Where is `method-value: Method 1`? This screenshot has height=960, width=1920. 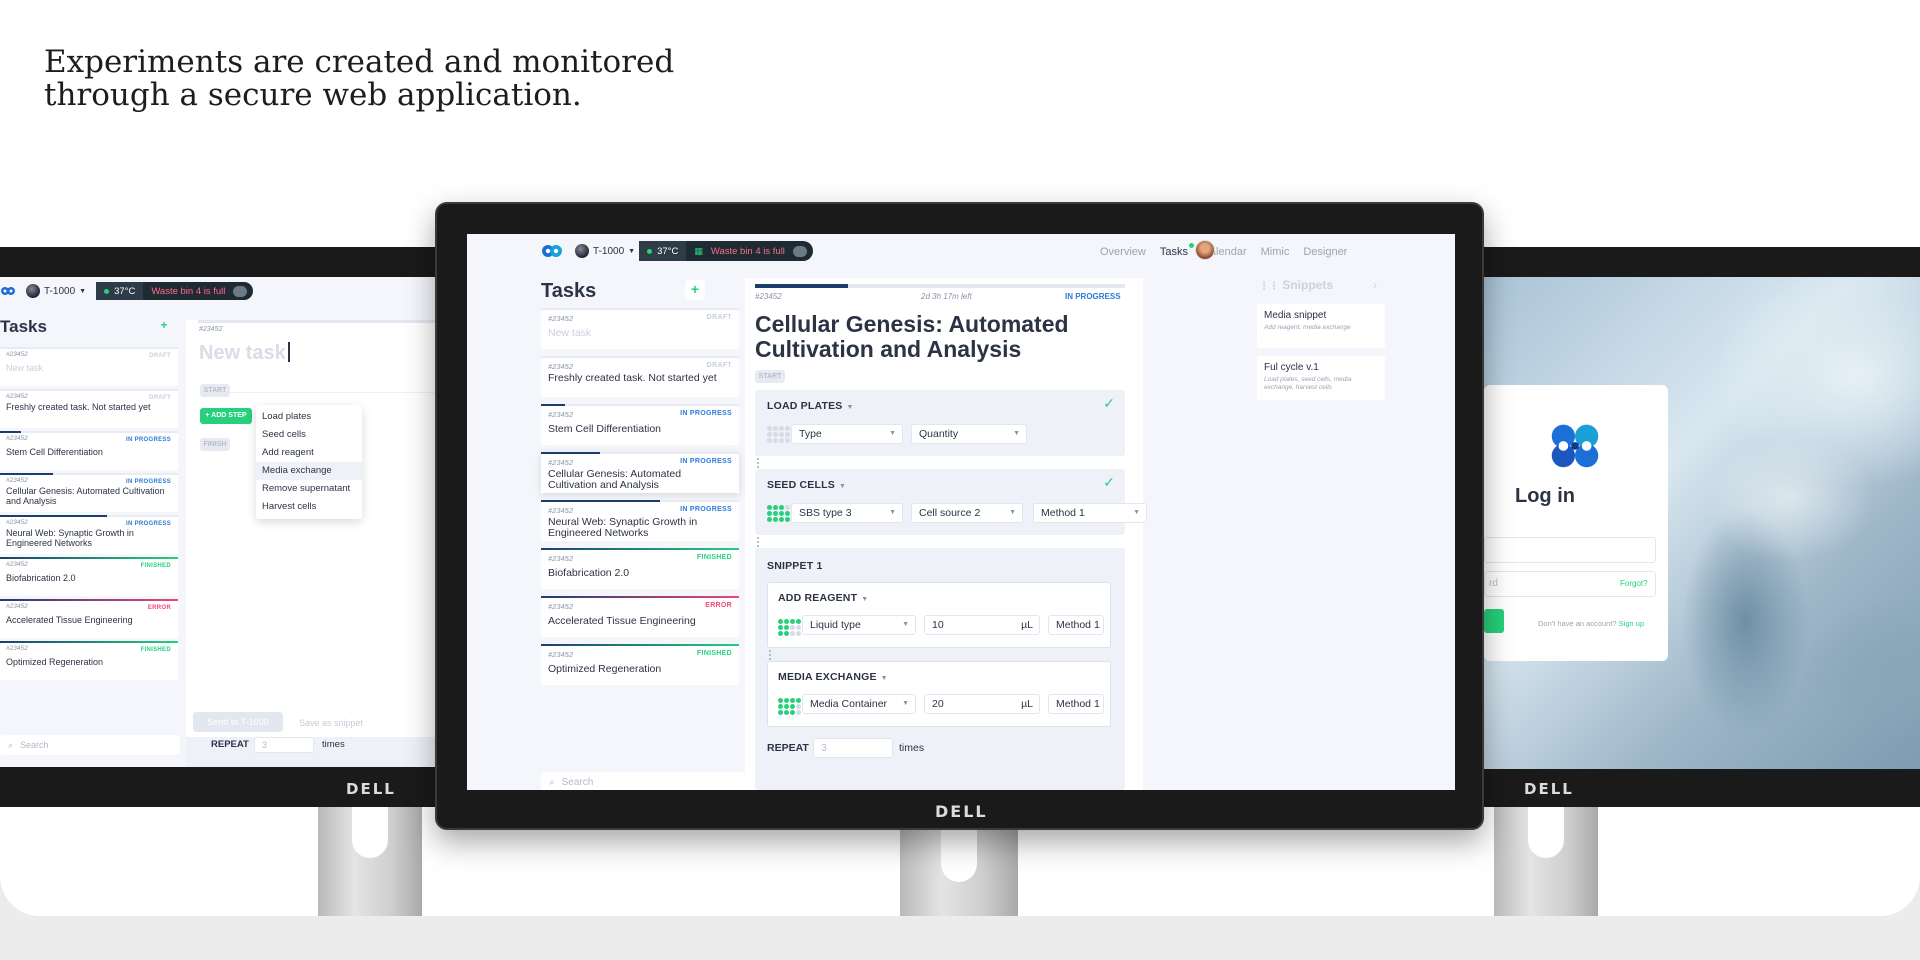 method-value: Method 1 is located at coordinates (1078, 704).